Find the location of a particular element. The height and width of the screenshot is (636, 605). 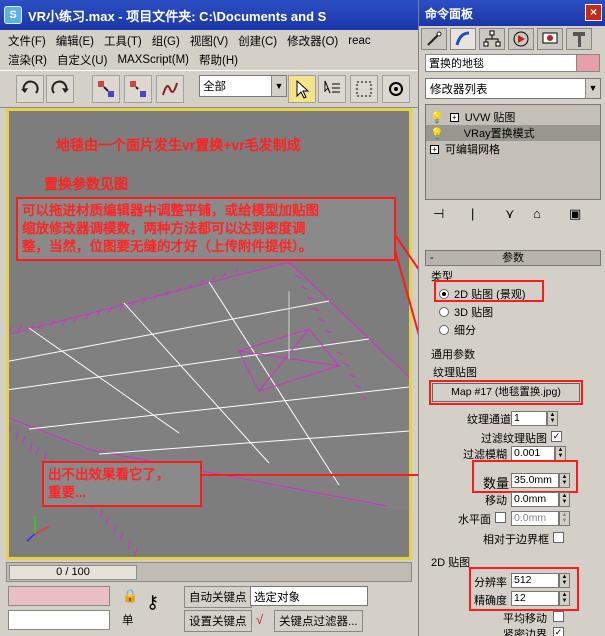

tab-hierarchy is located at coordinates (492, 39).